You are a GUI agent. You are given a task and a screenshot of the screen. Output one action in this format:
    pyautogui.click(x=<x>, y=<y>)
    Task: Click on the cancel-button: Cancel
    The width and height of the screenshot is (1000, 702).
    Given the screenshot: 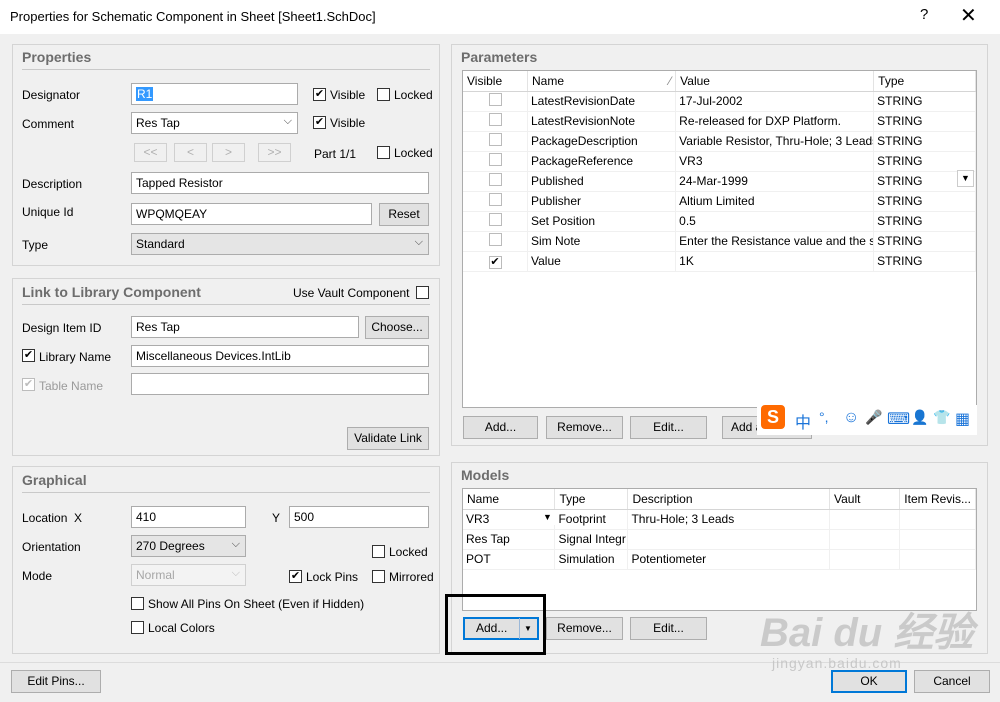 What is the action you would take?
    pyautogui.click(x=952, y=681)
    